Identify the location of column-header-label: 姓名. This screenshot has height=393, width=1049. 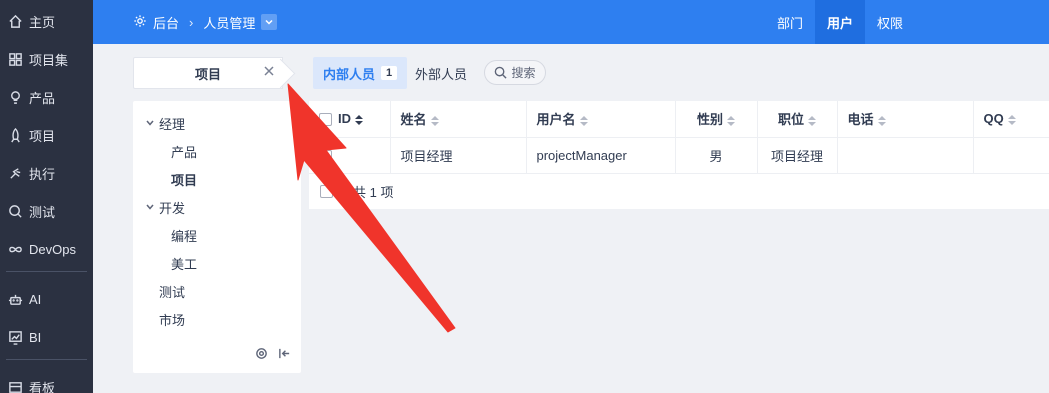
(413, 120).